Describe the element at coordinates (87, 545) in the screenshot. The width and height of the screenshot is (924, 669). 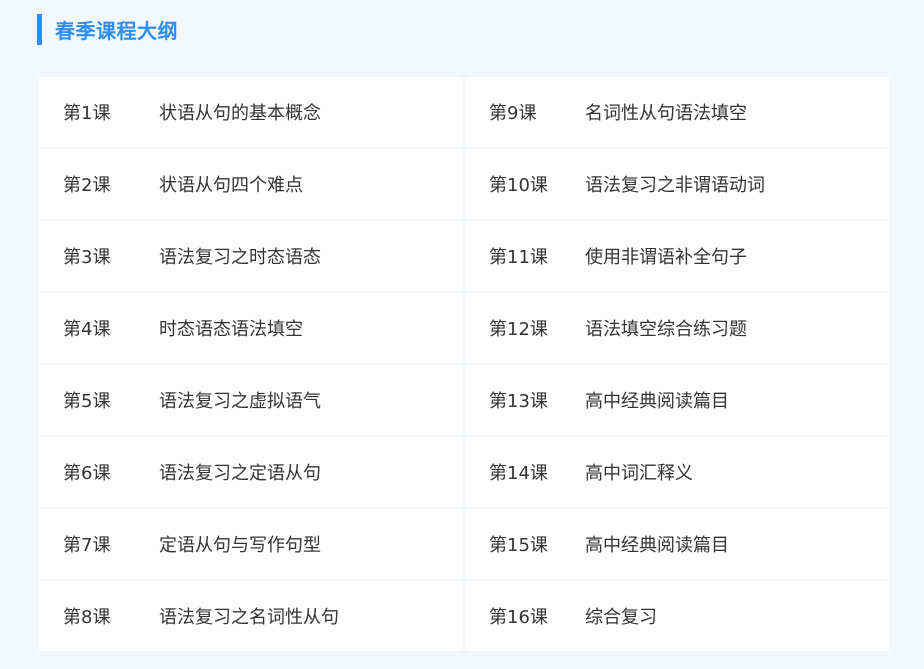
I see `lesson-number: 第7课` at that location.